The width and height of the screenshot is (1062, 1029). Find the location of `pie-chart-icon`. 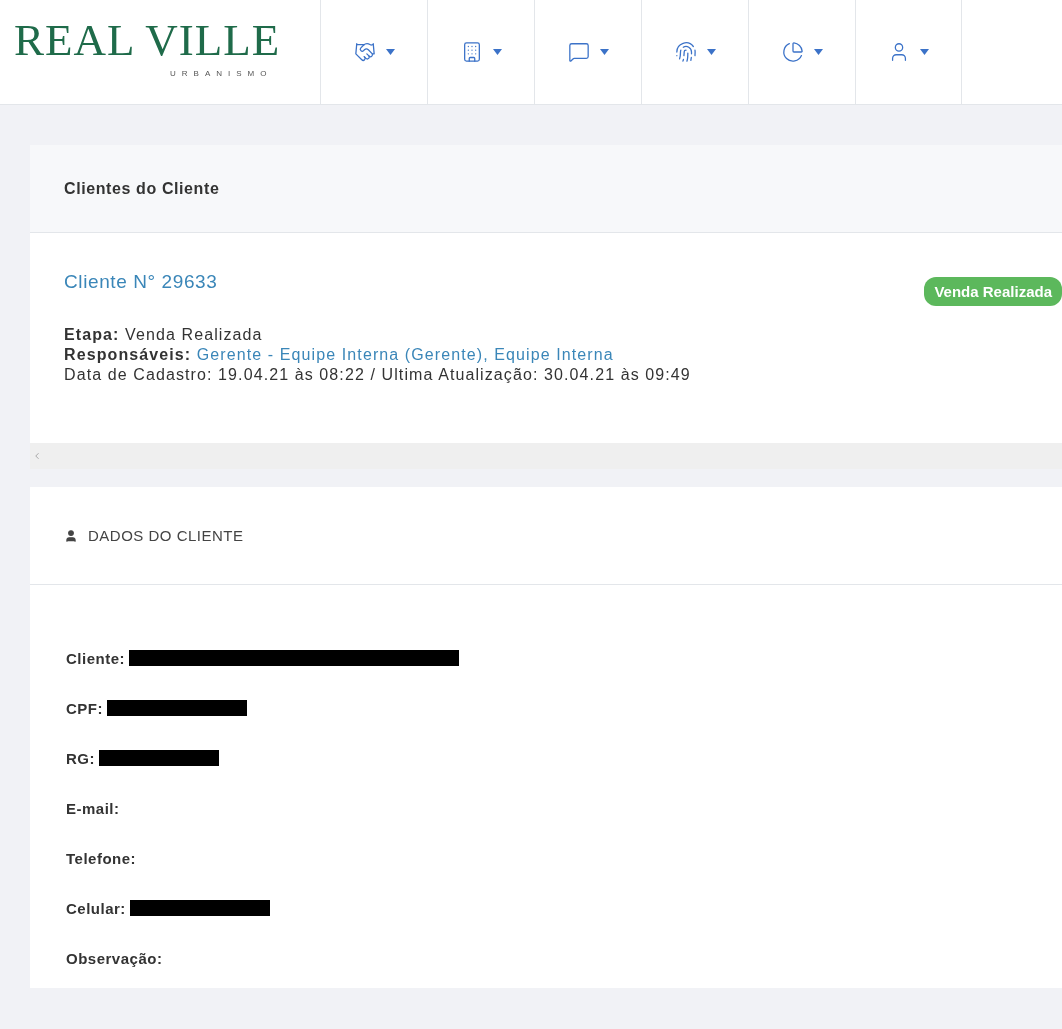

pie-chart-icon is located at coordinates (792, 52).